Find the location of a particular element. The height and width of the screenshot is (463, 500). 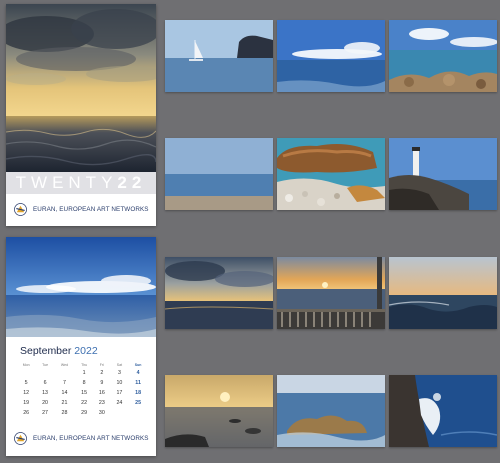

thumbnail-stormy-sky-sunset is located at coordinates (219, 293).